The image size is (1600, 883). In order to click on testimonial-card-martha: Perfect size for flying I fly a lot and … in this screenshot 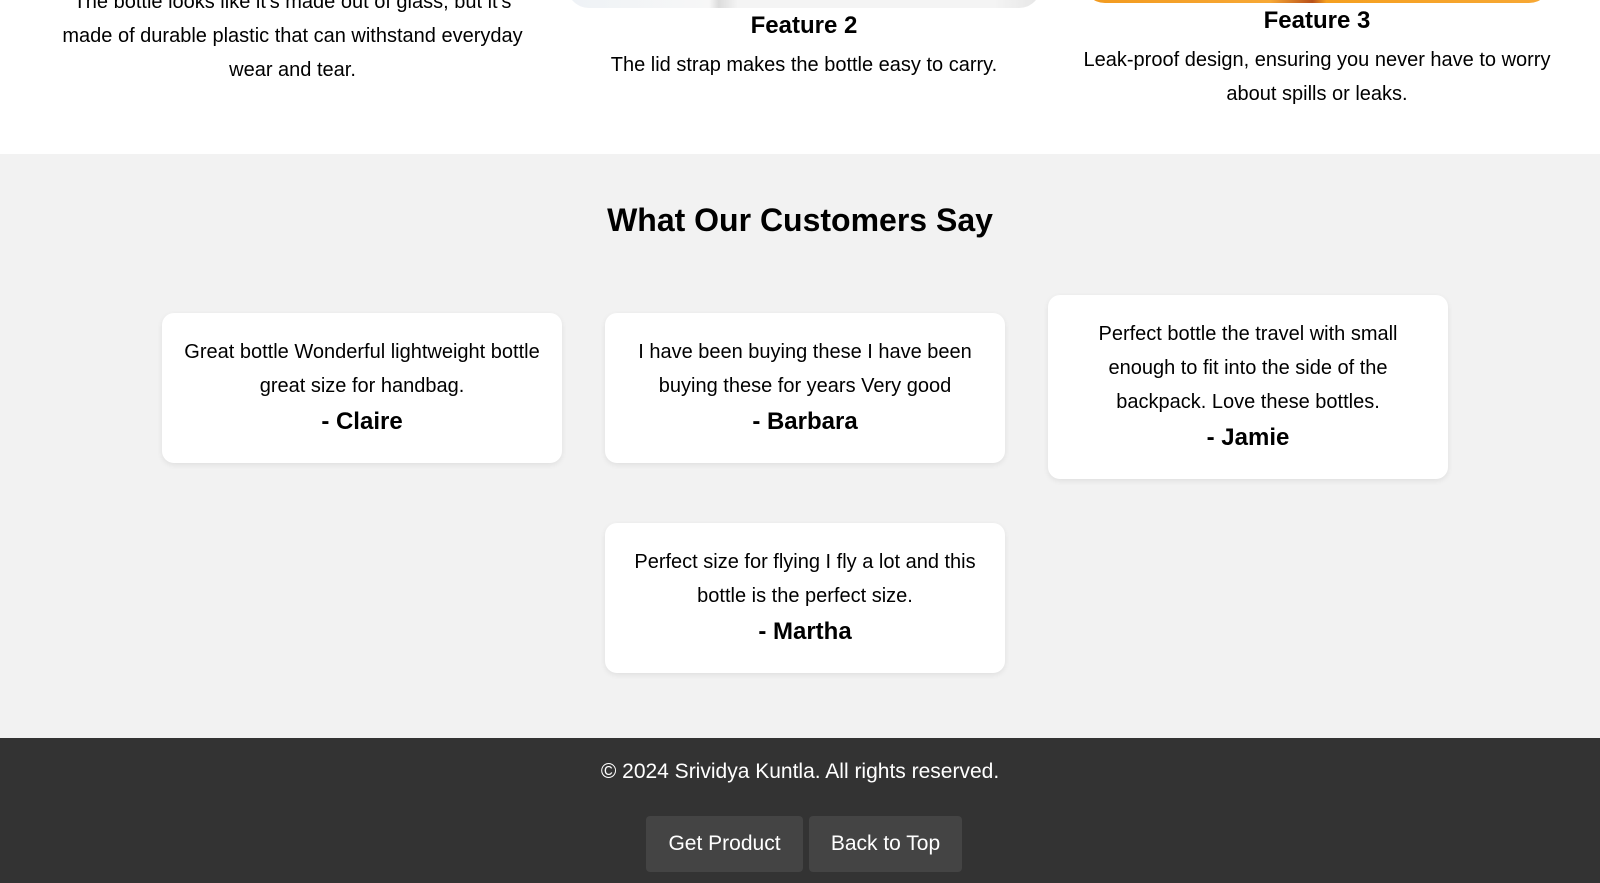, I will do `click(805, 598)`.